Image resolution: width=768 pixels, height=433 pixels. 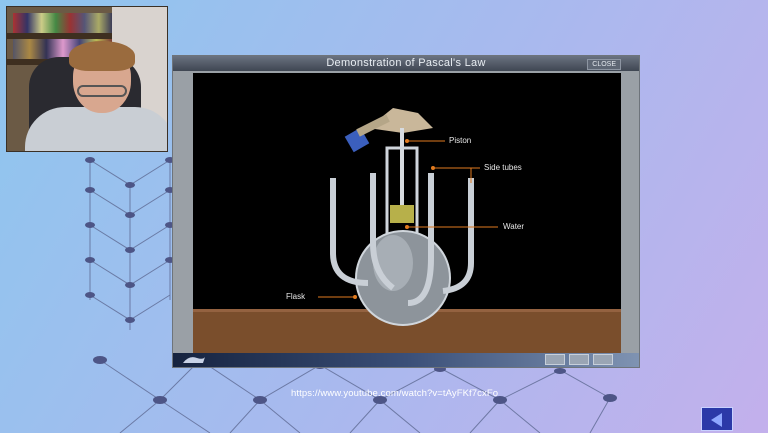 I want to click on play-control-button, so click(x=579, y=359).